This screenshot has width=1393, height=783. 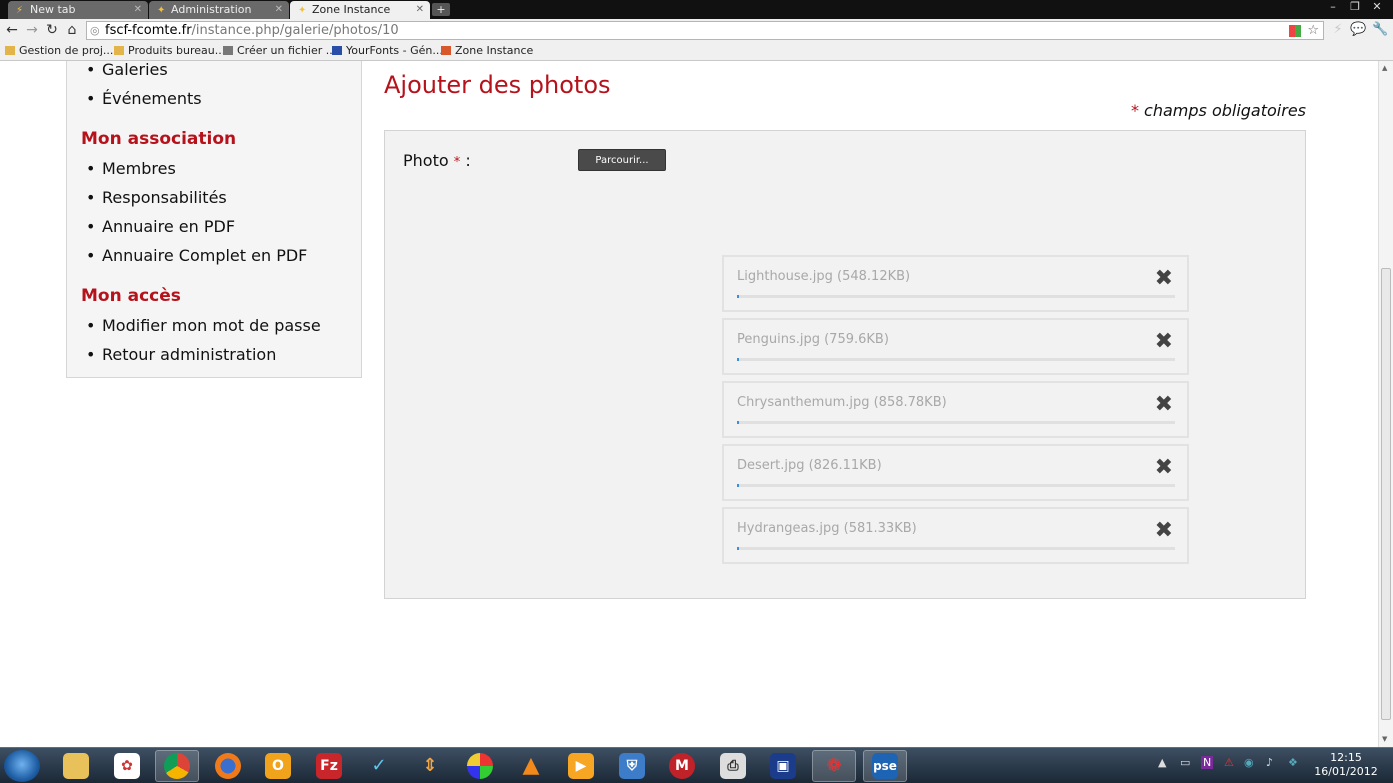 What do you see at coordinates (430, 766) in the screenshot?
I see `app-8: ⇕` at bounding box center [430, 766].